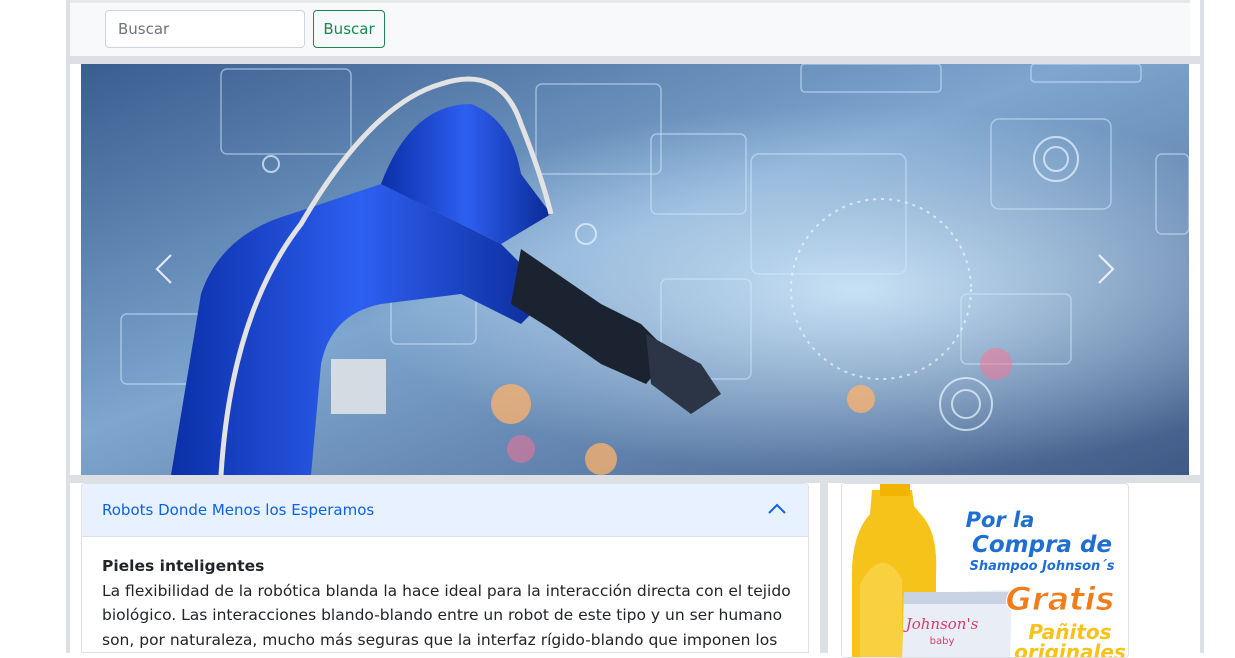 The image size is (1235, 658). What do you see at coordinates (1041, 566) in the screenshot?
I see `ad-line-3: Shampoo Johnson´s` at bounding box center [1041, 566].